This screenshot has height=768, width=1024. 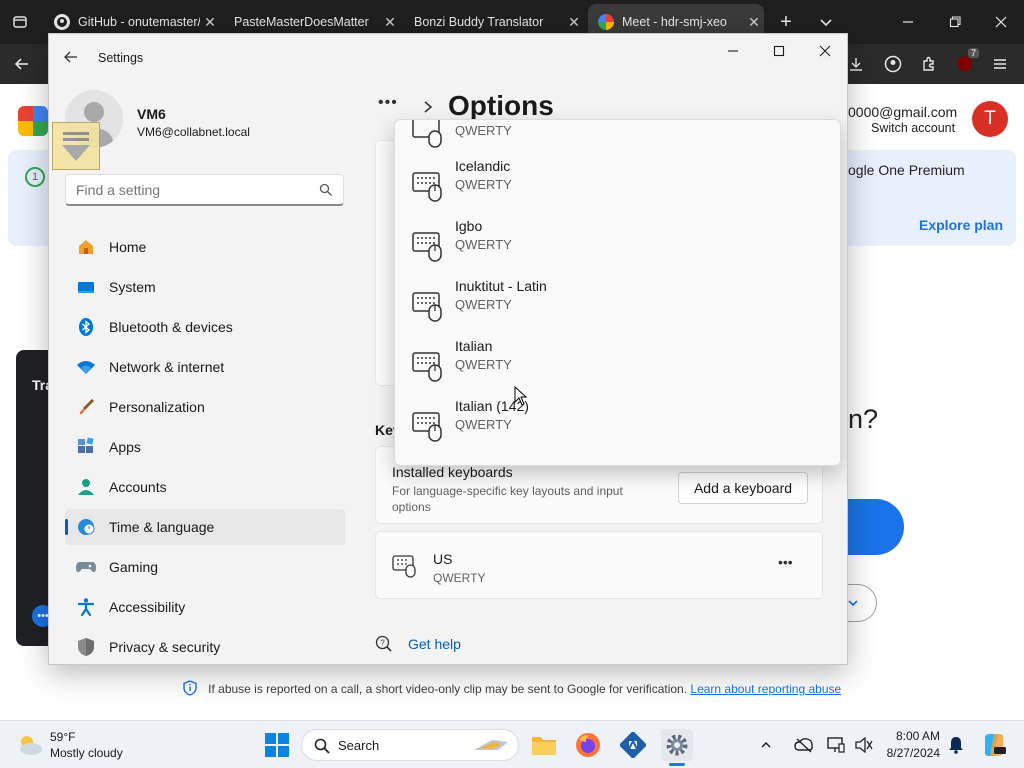 I want to click on sidebar-item-label: Apps, so click(x=125, y=447).